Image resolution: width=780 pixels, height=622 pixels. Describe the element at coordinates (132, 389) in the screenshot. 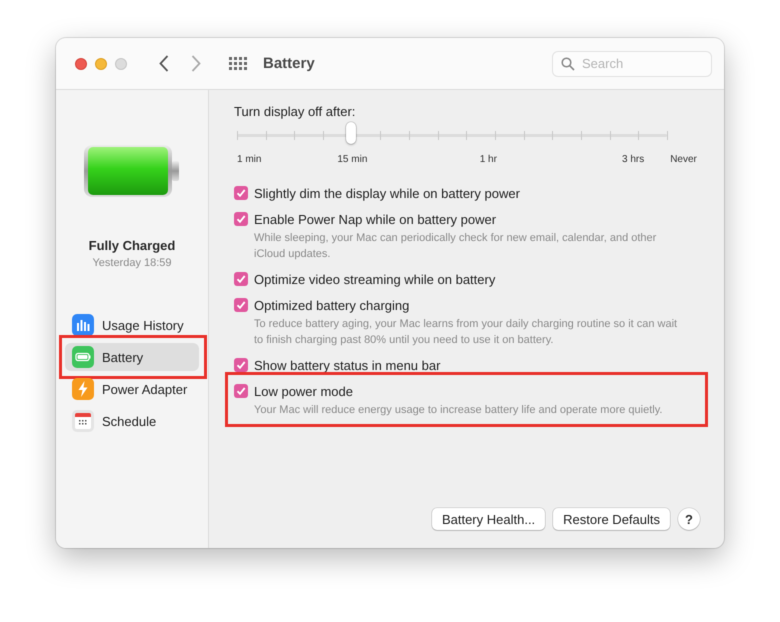

I see `sidebar-item: Power Adapter` at that location.